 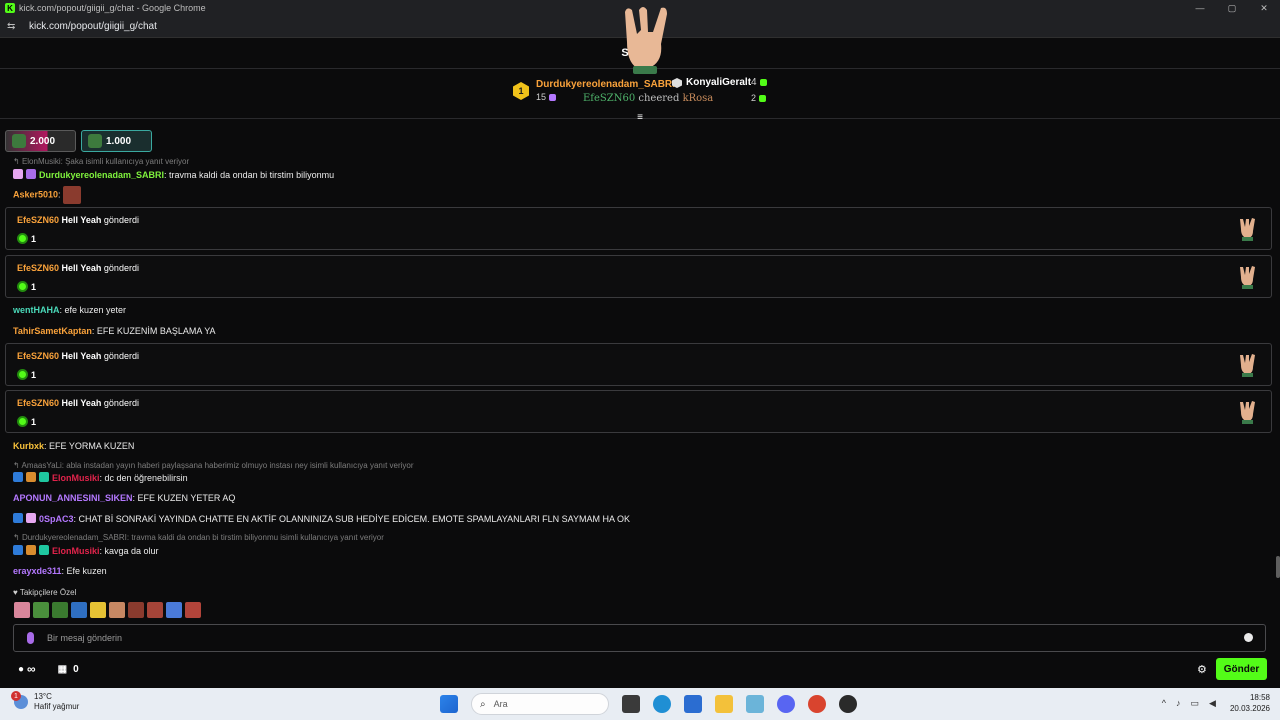 What do you see at coordinates (155, 610) in the screenshot?
I see `emote-8-icon` at bounding box center [155, 610].